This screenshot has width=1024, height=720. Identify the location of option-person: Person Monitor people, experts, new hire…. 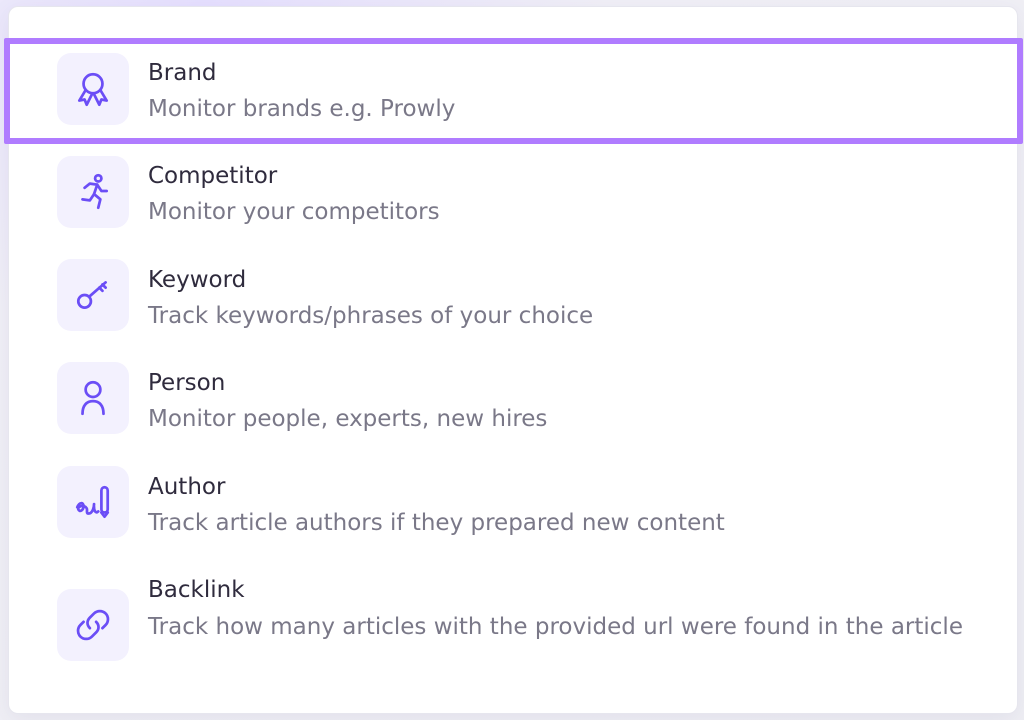
(513, 403).